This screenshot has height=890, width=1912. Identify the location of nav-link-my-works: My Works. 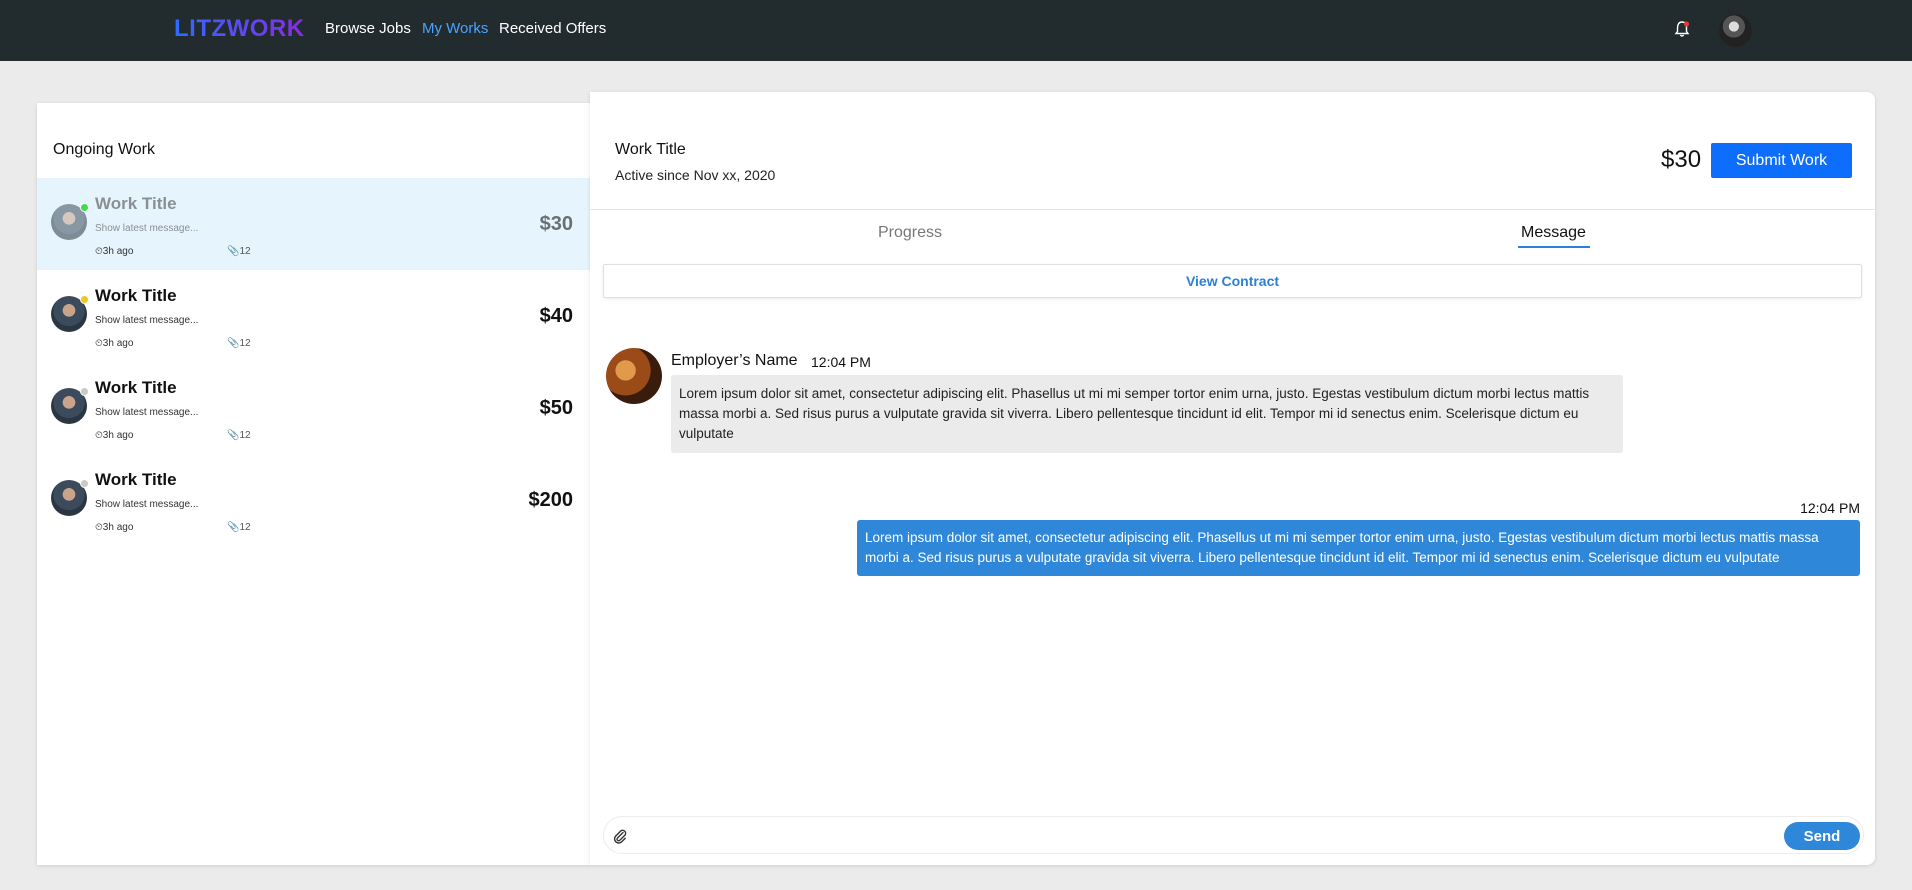
(455, 28).